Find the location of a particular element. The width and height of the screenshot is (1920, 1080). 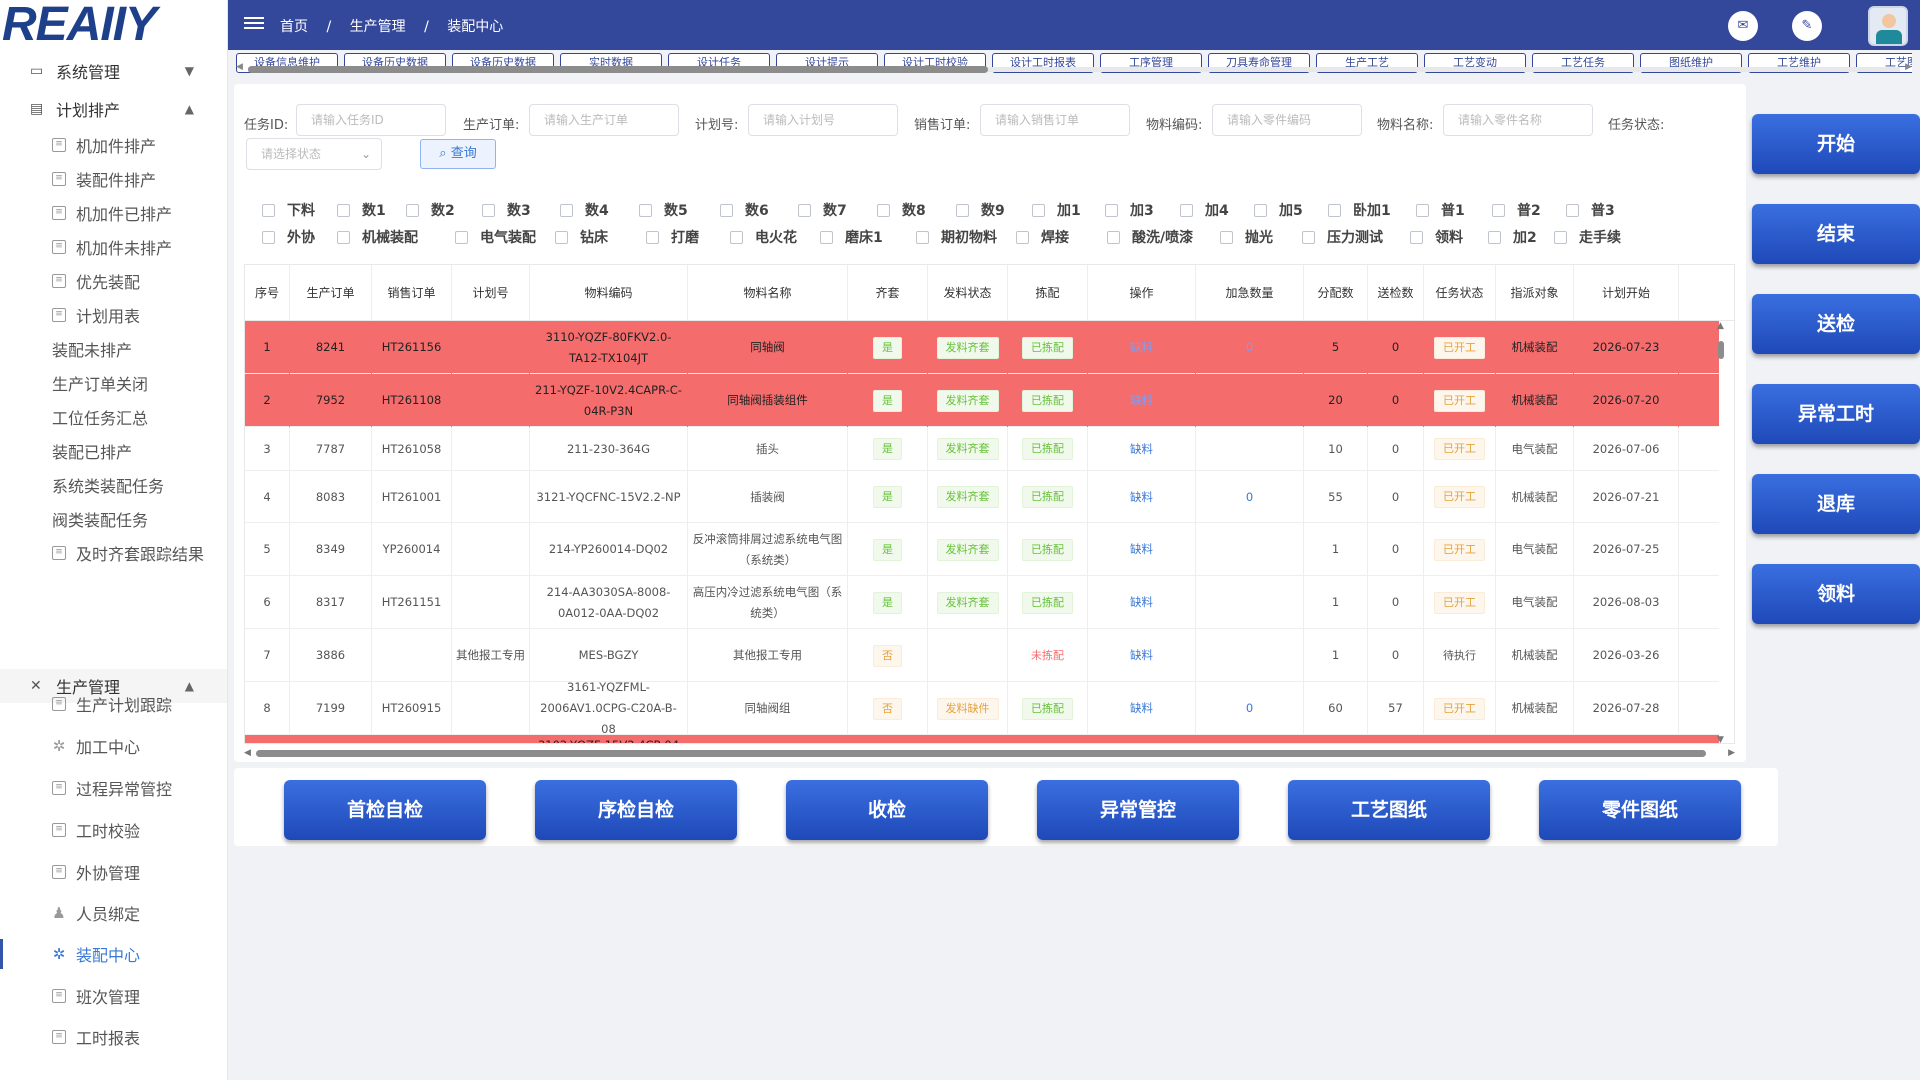

sidebar-item-valve-assembly-task: 阀类装配任务 is located at coordinates (113, 519).